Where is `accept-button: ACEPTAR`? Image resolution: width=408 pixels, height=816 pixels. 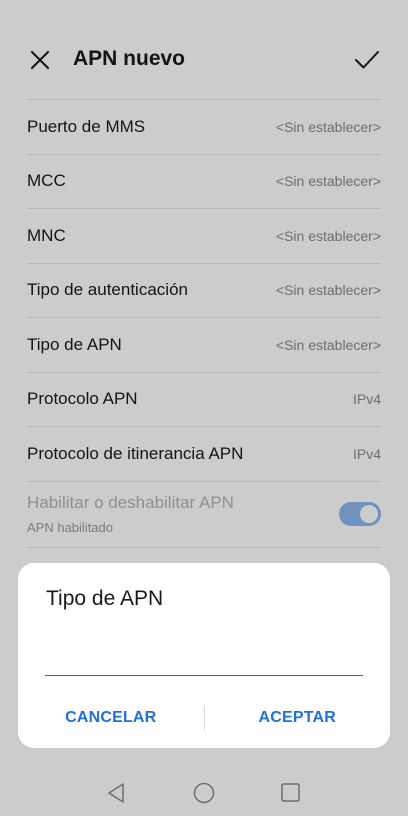 accept-button: ACEPTAR is located at coordinates (298, 718).